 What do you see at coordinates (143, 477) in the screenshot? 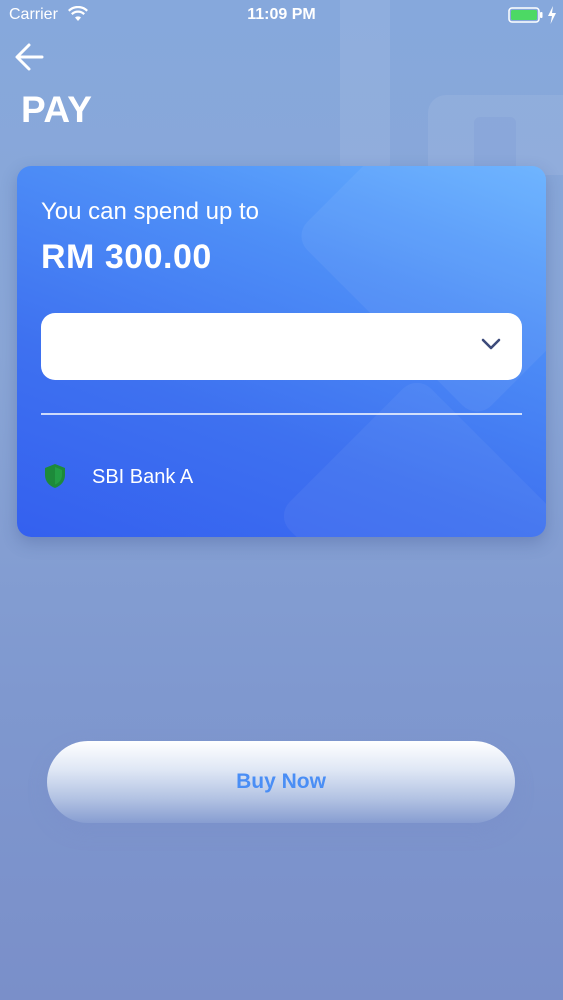
I see `bank-name: SBI Bank A` at bounding box center [143, 477].